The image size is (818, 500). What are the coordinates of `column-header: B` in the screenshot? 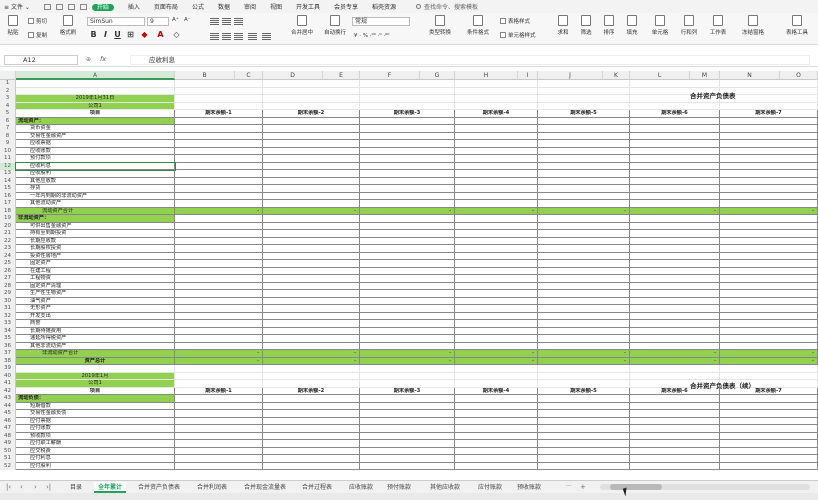 It's located at (205, 75).